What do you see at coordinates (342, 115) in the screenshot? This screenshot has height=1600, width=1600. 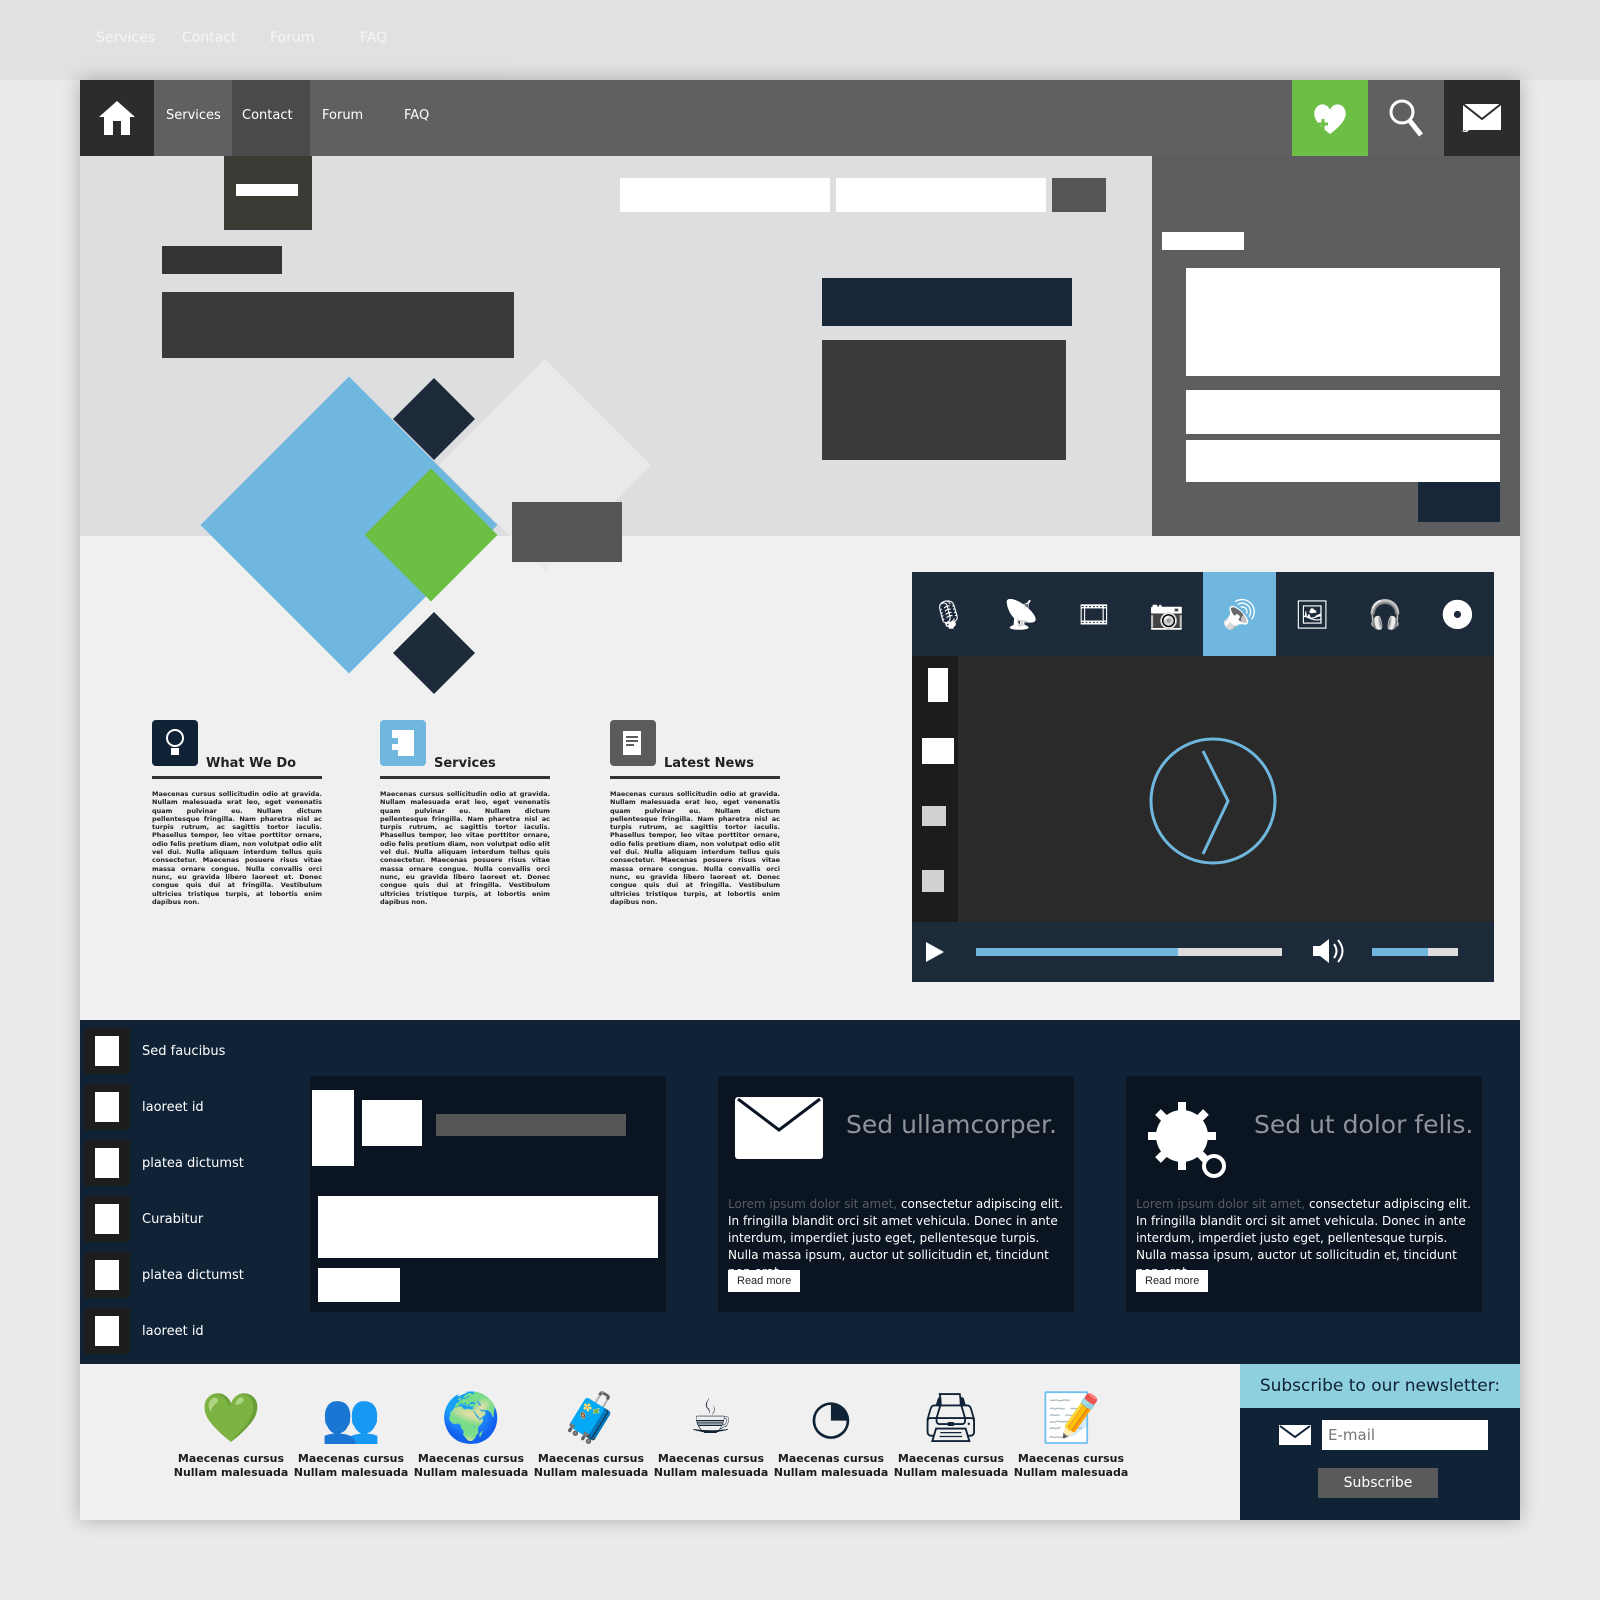 I see `nav-forum: Forum` at bounding box center [342, 115].